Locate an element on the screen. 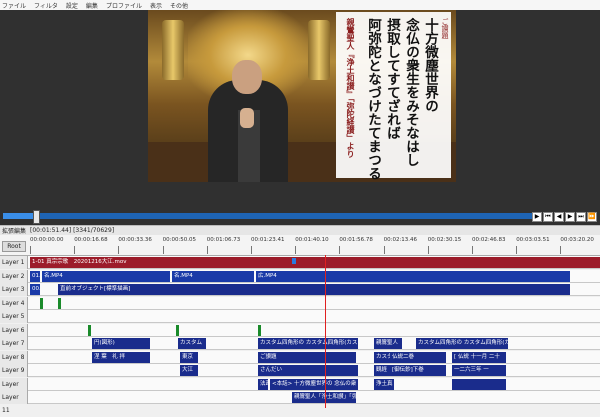 This screenshot has width=600, height=417. ruler-tick-label: 00:00:33.36 is located at coordinates (135, 240).